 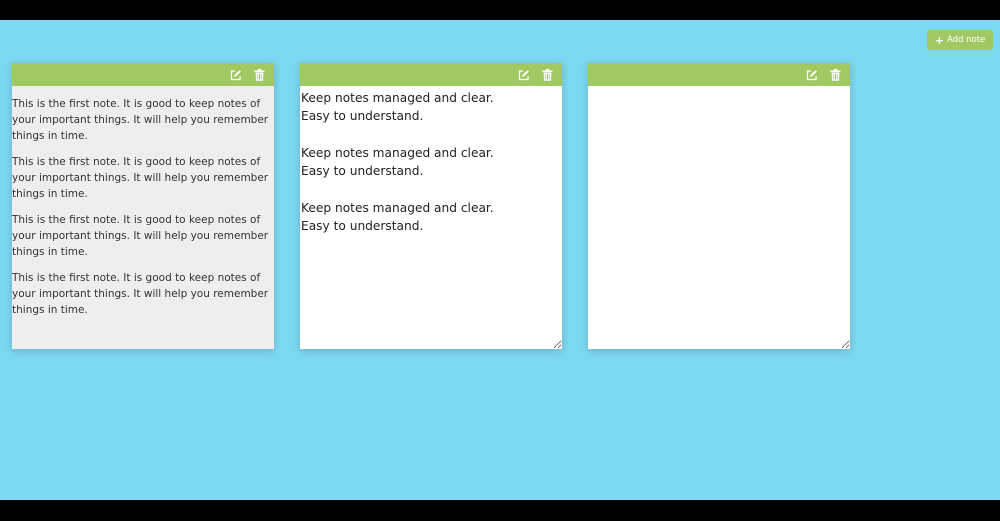 What do you see at coordinates (966, 40) in the screenshot?
I see `add-note-label: Add note` at bounding box center [966, 40].